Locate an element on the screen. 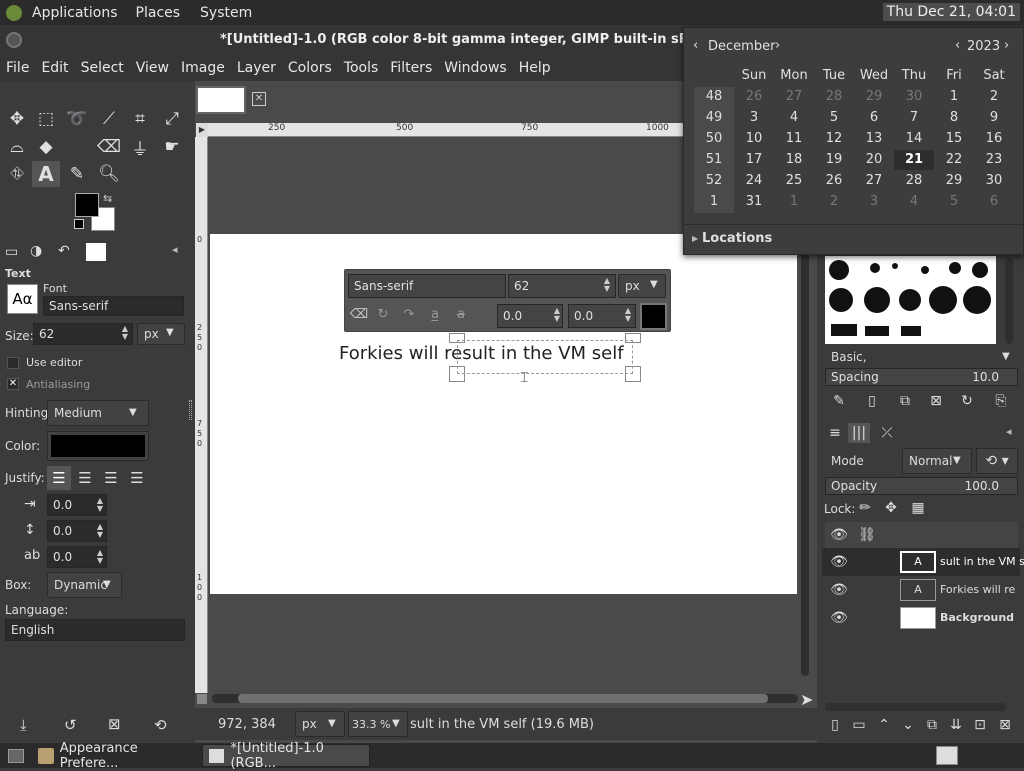  calendar-day: 12 is located at coordinates (834, 139).